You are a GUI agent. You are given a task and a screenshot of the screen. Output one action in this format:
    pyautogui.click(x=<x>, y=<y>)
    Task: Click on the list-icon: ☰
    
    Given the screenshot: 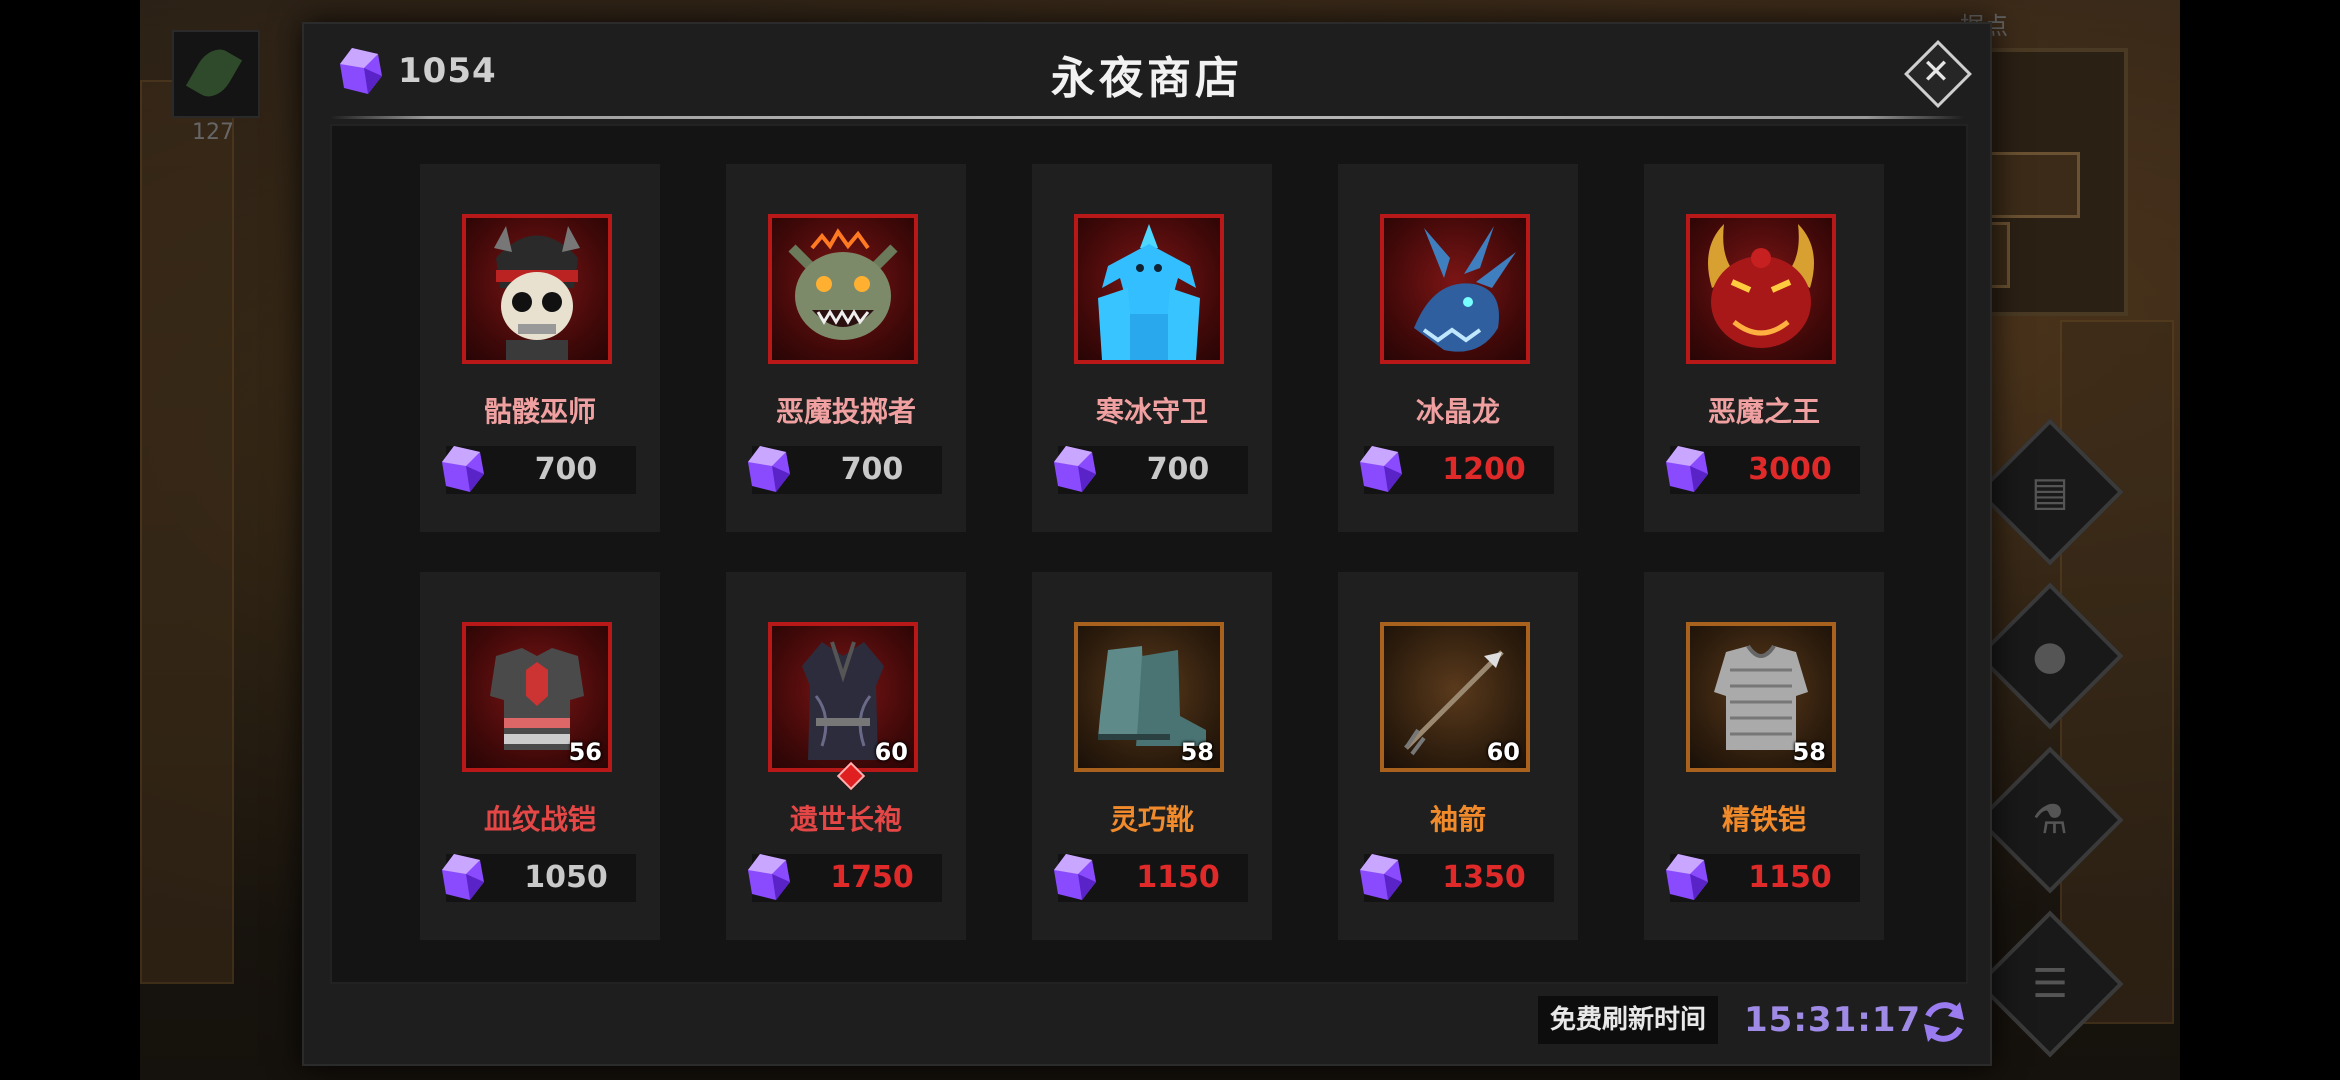 What is the action you would take?
    pyautogui.click(x=2050, y=984)
    